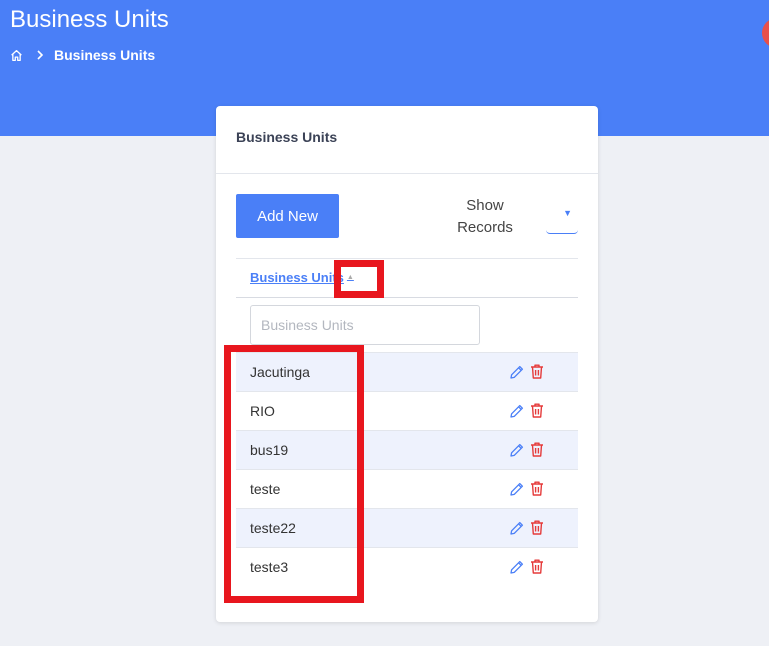 This screenshot has height=646, width=769. What do you see at coordinates (567, 213) in the screenshot?
I see `caret-down-icon: ▼` at bounding box center [567, 213].